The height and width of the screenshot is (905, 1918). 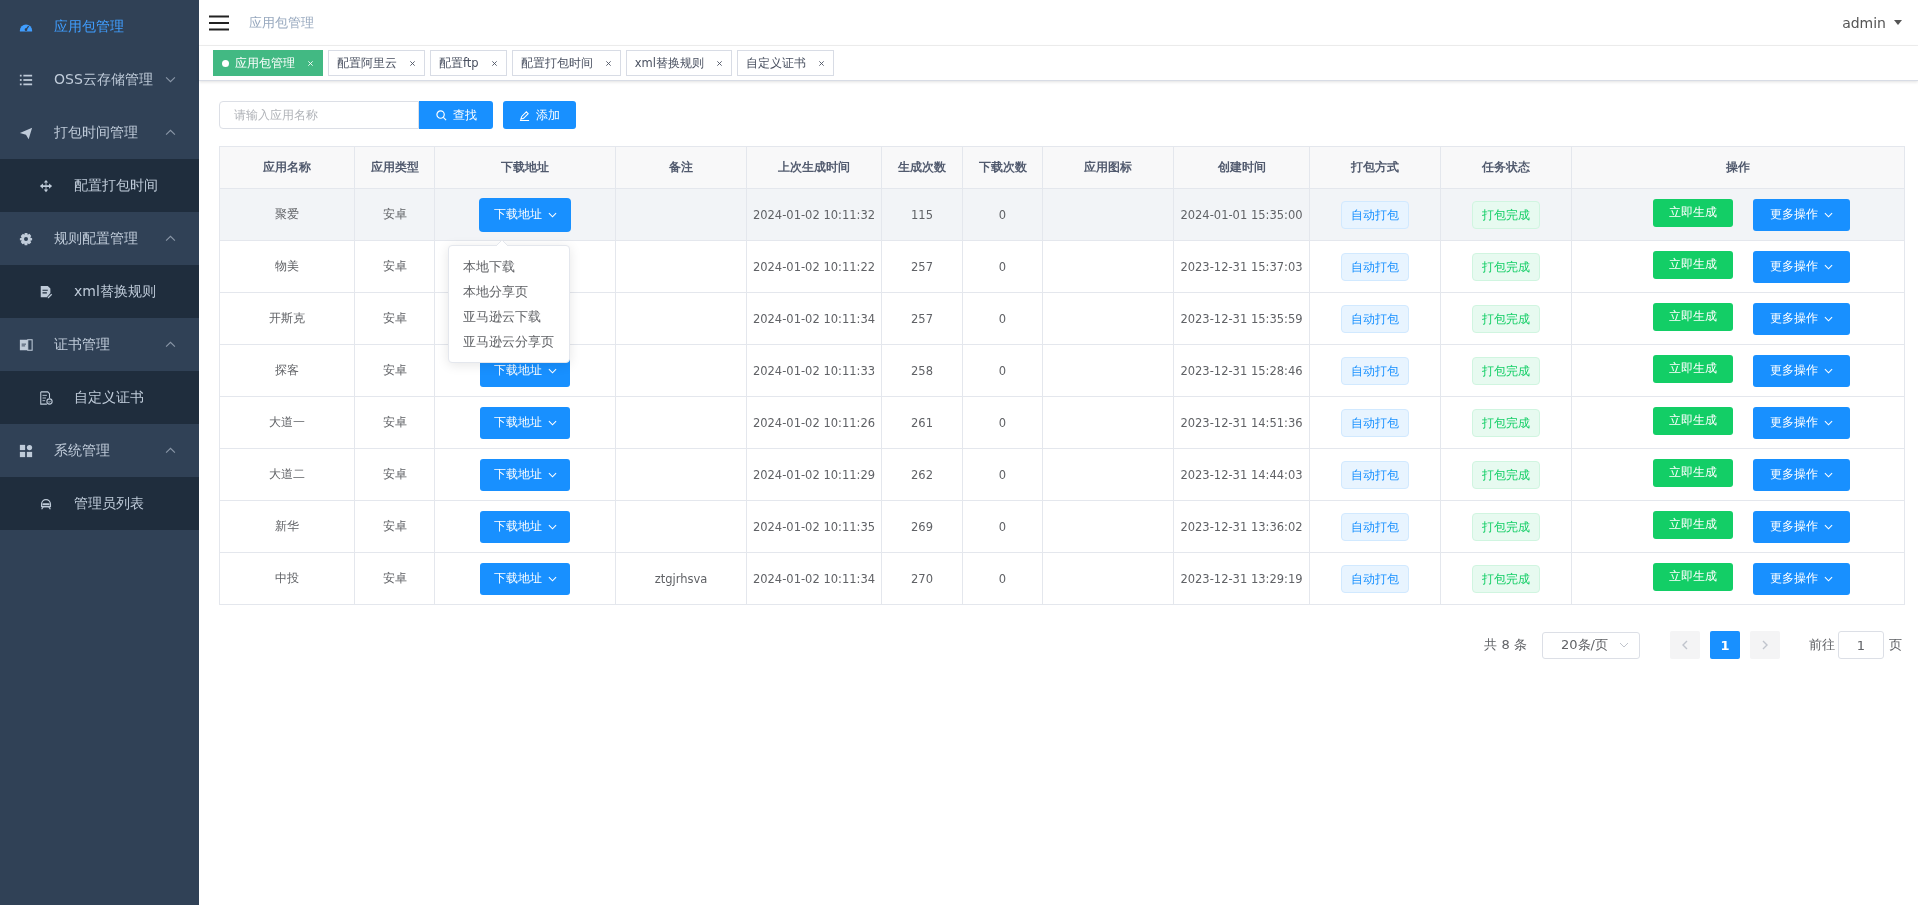 I want to click on certificate-icon, so click(x=26, y=344).